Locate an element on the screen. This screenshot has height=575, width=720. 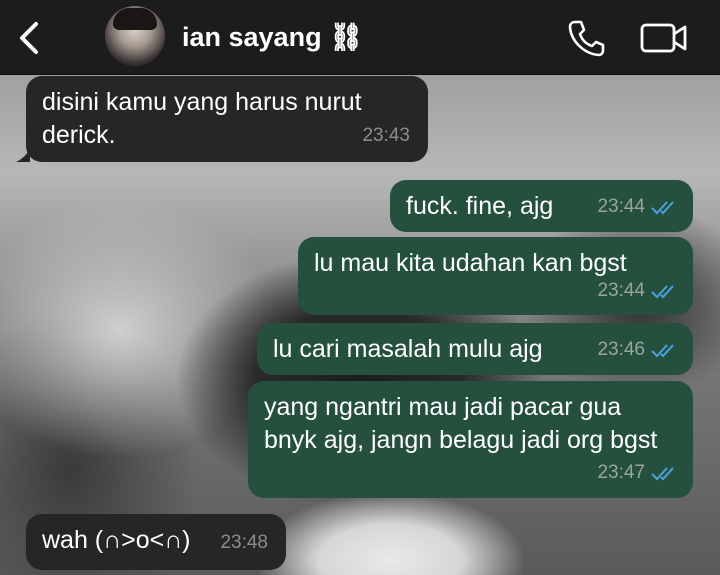
message-text: disini kamu yang harus nurut derick. is located at coordinates (205, 118).